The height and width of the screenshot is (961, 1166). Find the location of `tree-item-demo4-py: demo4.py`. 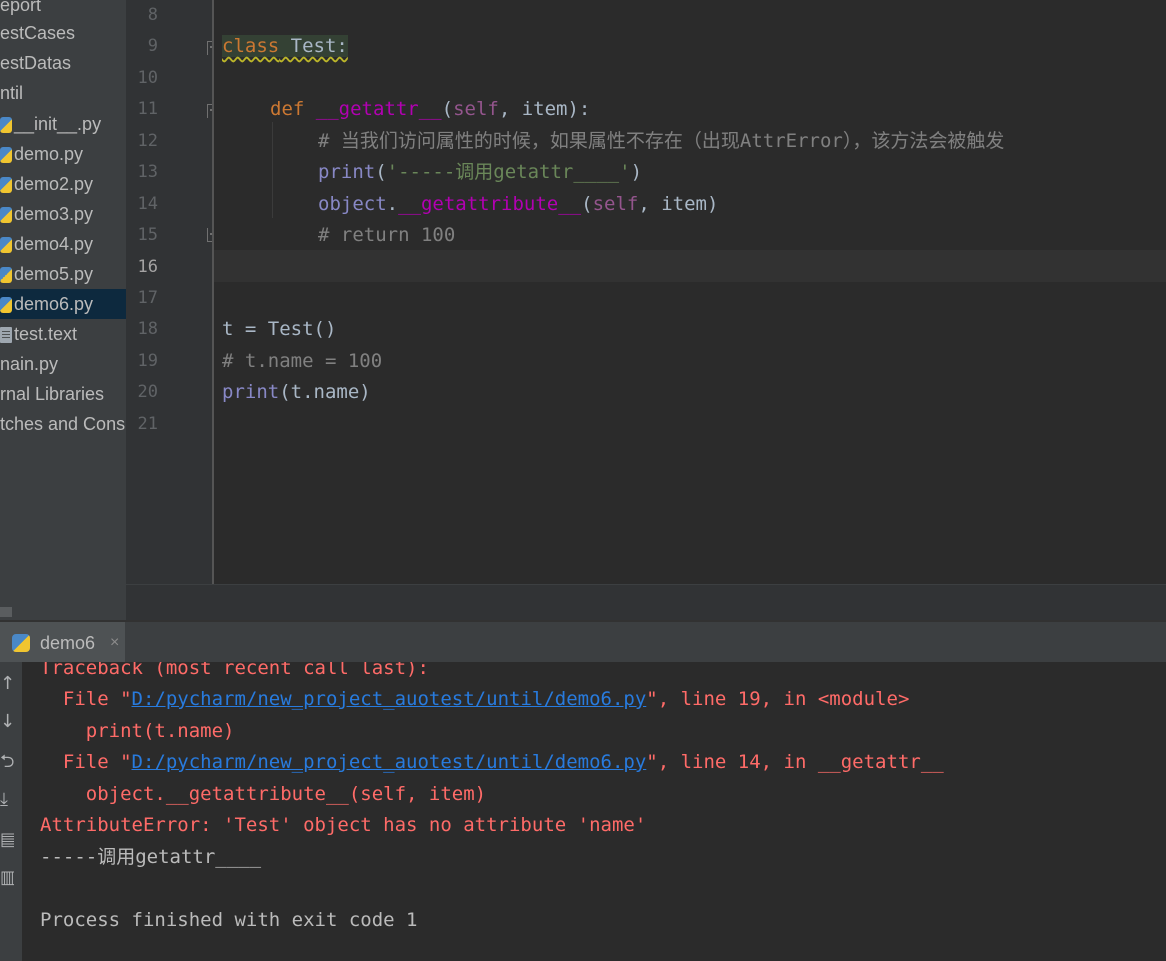

tree-item-demo4-py: demo4.py is located at coordinates (63, 244).